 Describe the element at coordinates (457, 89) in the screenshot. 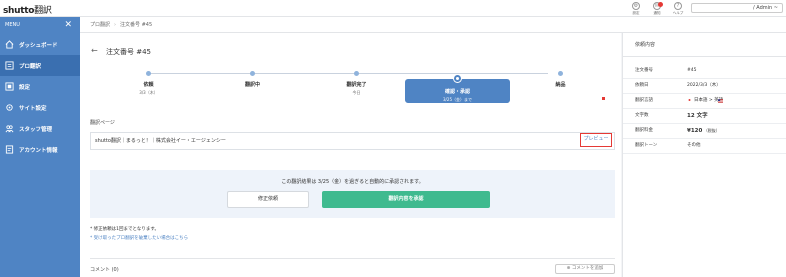

I see `step-review-current: 確認・承認 3/25（金）まで` at that location.